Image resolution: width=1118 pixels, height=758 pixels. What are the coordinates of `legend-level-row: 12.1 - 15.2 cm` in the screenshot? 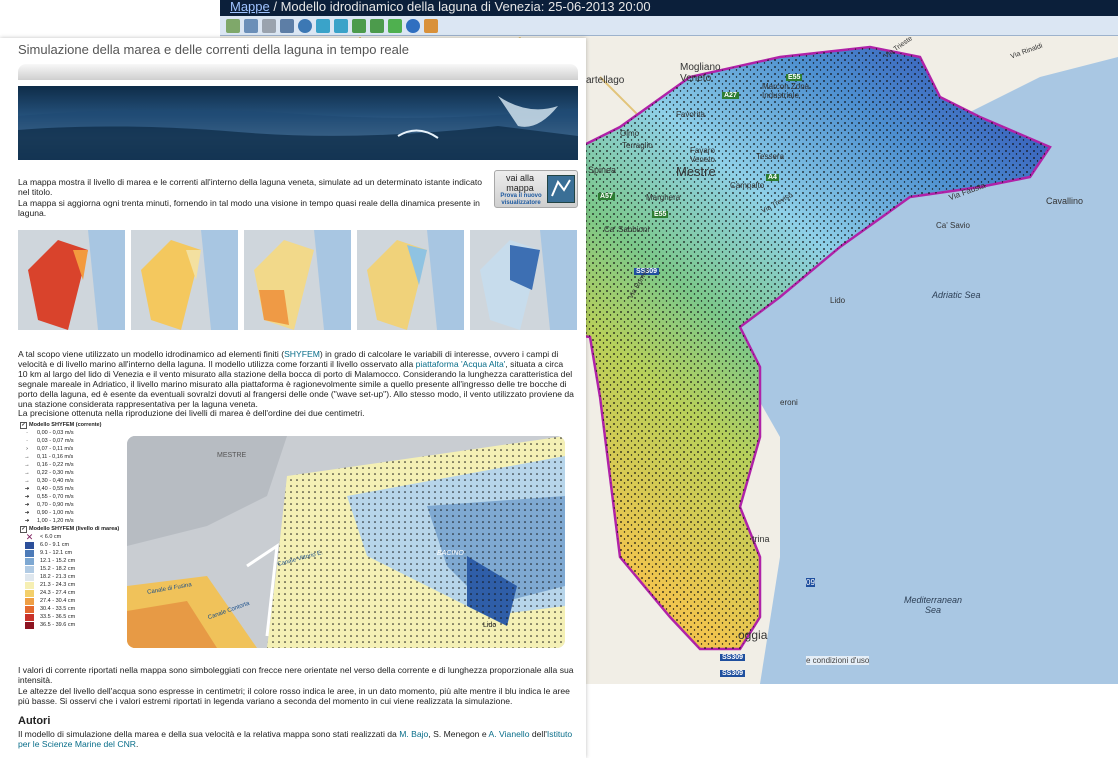 It's located at (74, 561).